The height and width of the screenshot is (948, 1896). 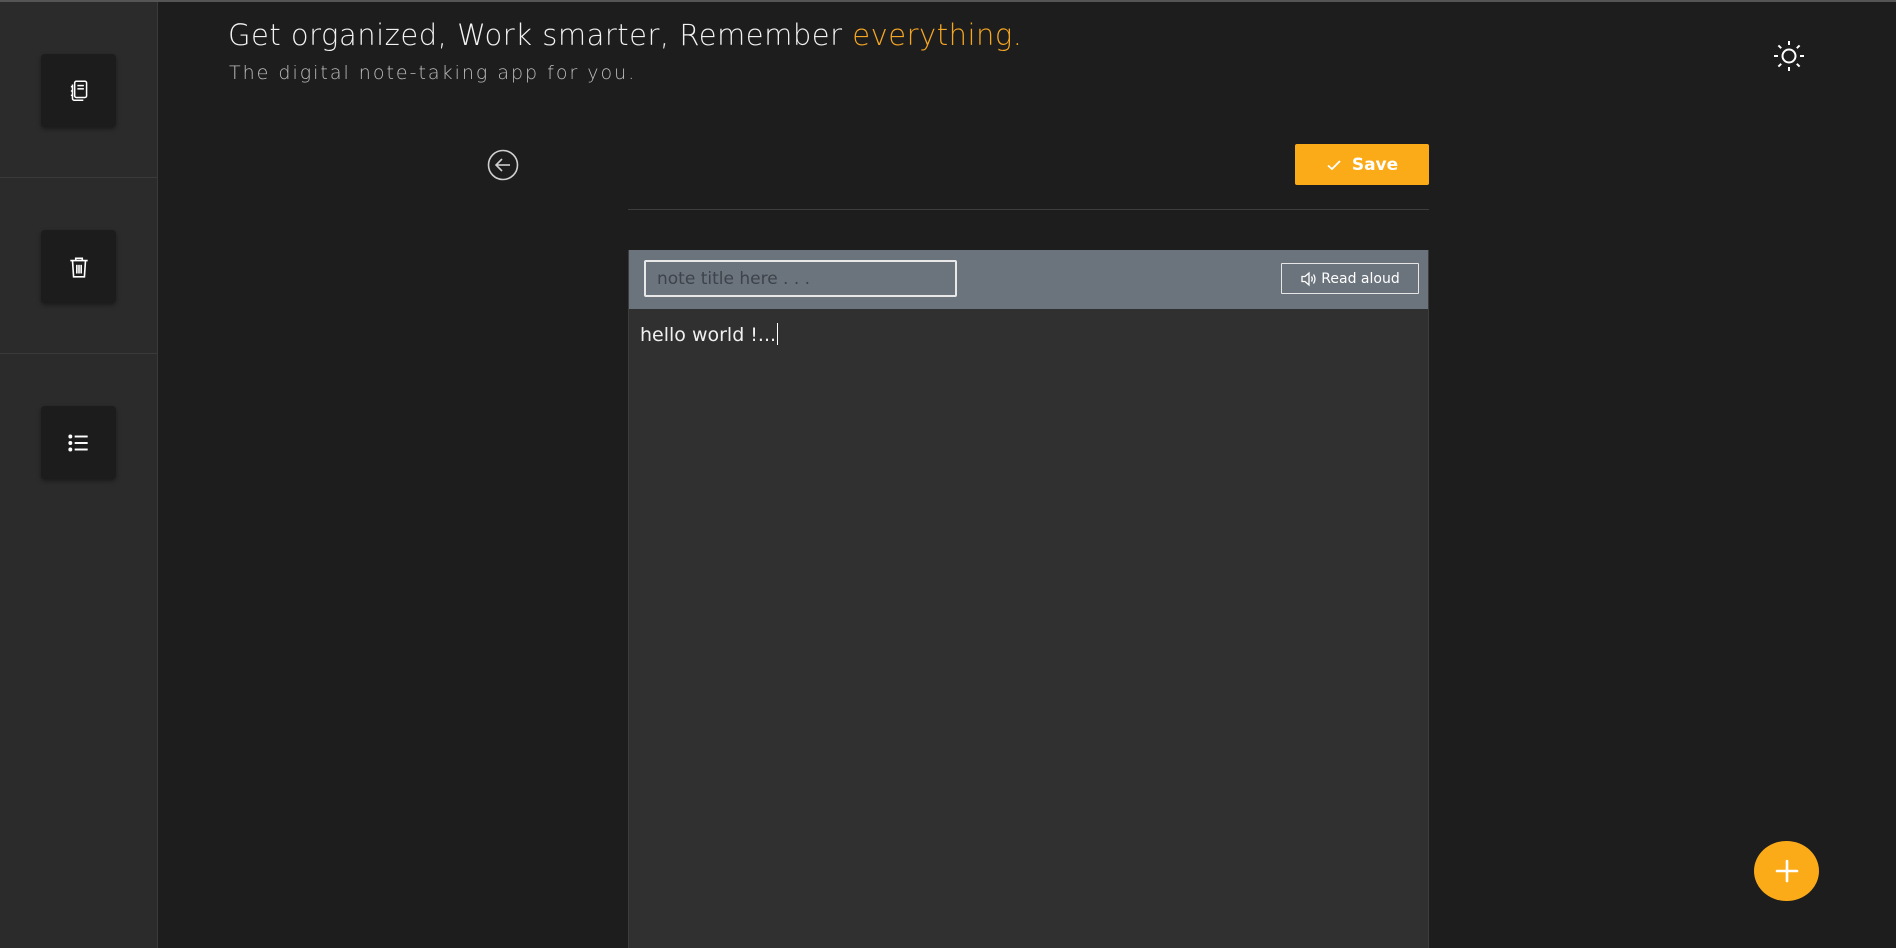 I want to click on text-caret, so click(x=778, y=334).